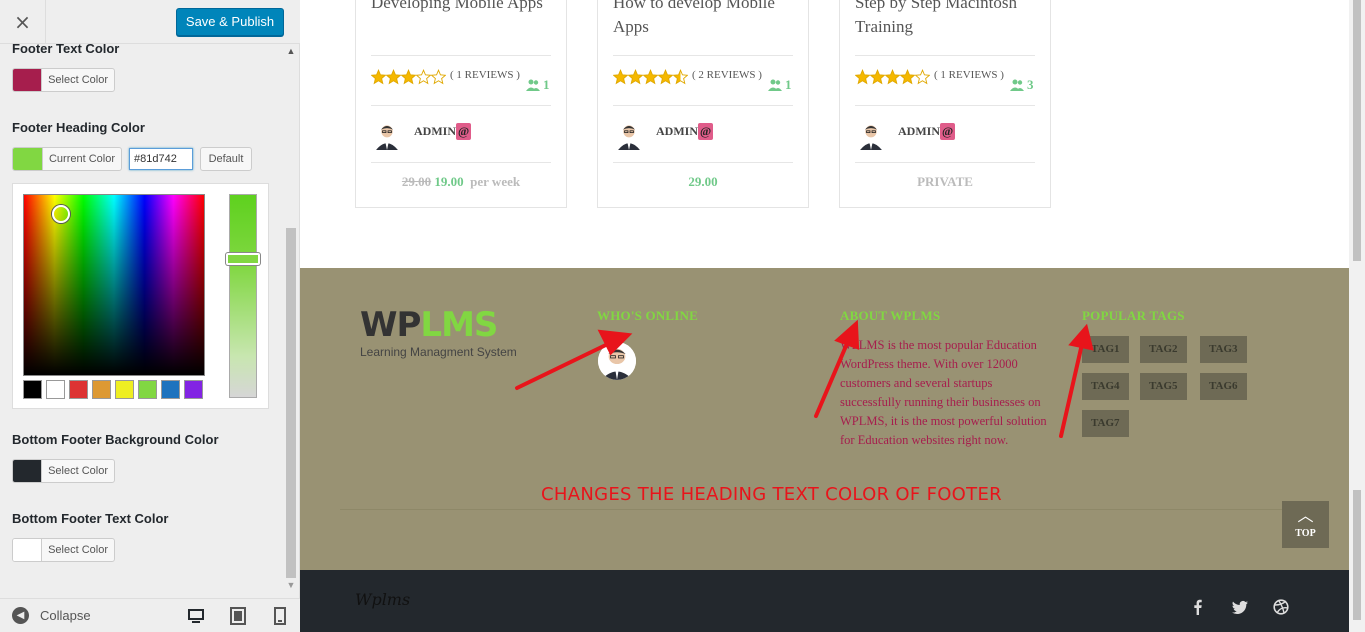 Image resolution: width=1365 pixels, height=632 pixels. Describe the element at coordinates (648, 315) in the screenshot. I see `who-online-heading: WHO'S ONLINE` at that location.